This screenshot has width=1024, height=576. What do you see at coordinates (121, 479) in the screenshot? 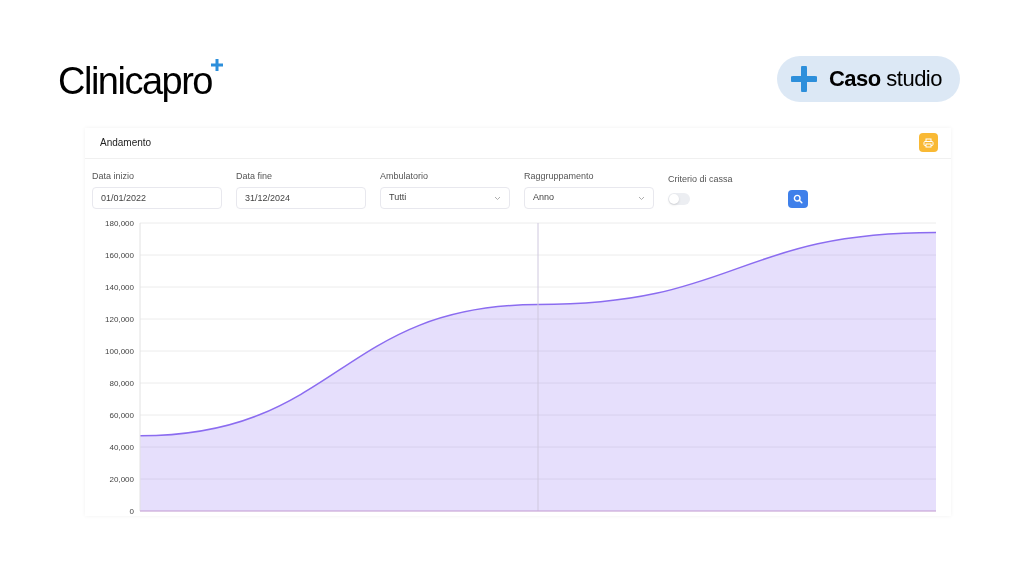
I see `axis-label: 20,000` at bounding box center [121, 479].